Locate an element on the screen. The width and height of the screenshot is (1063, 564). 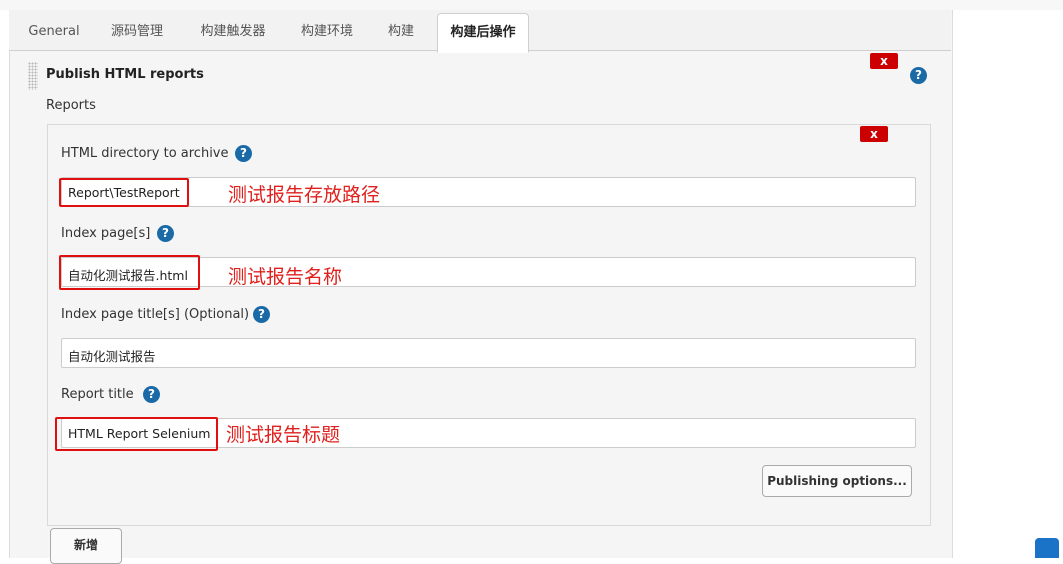
field-label-index-pages: Index page[s] is located at coordinates (106, 233).